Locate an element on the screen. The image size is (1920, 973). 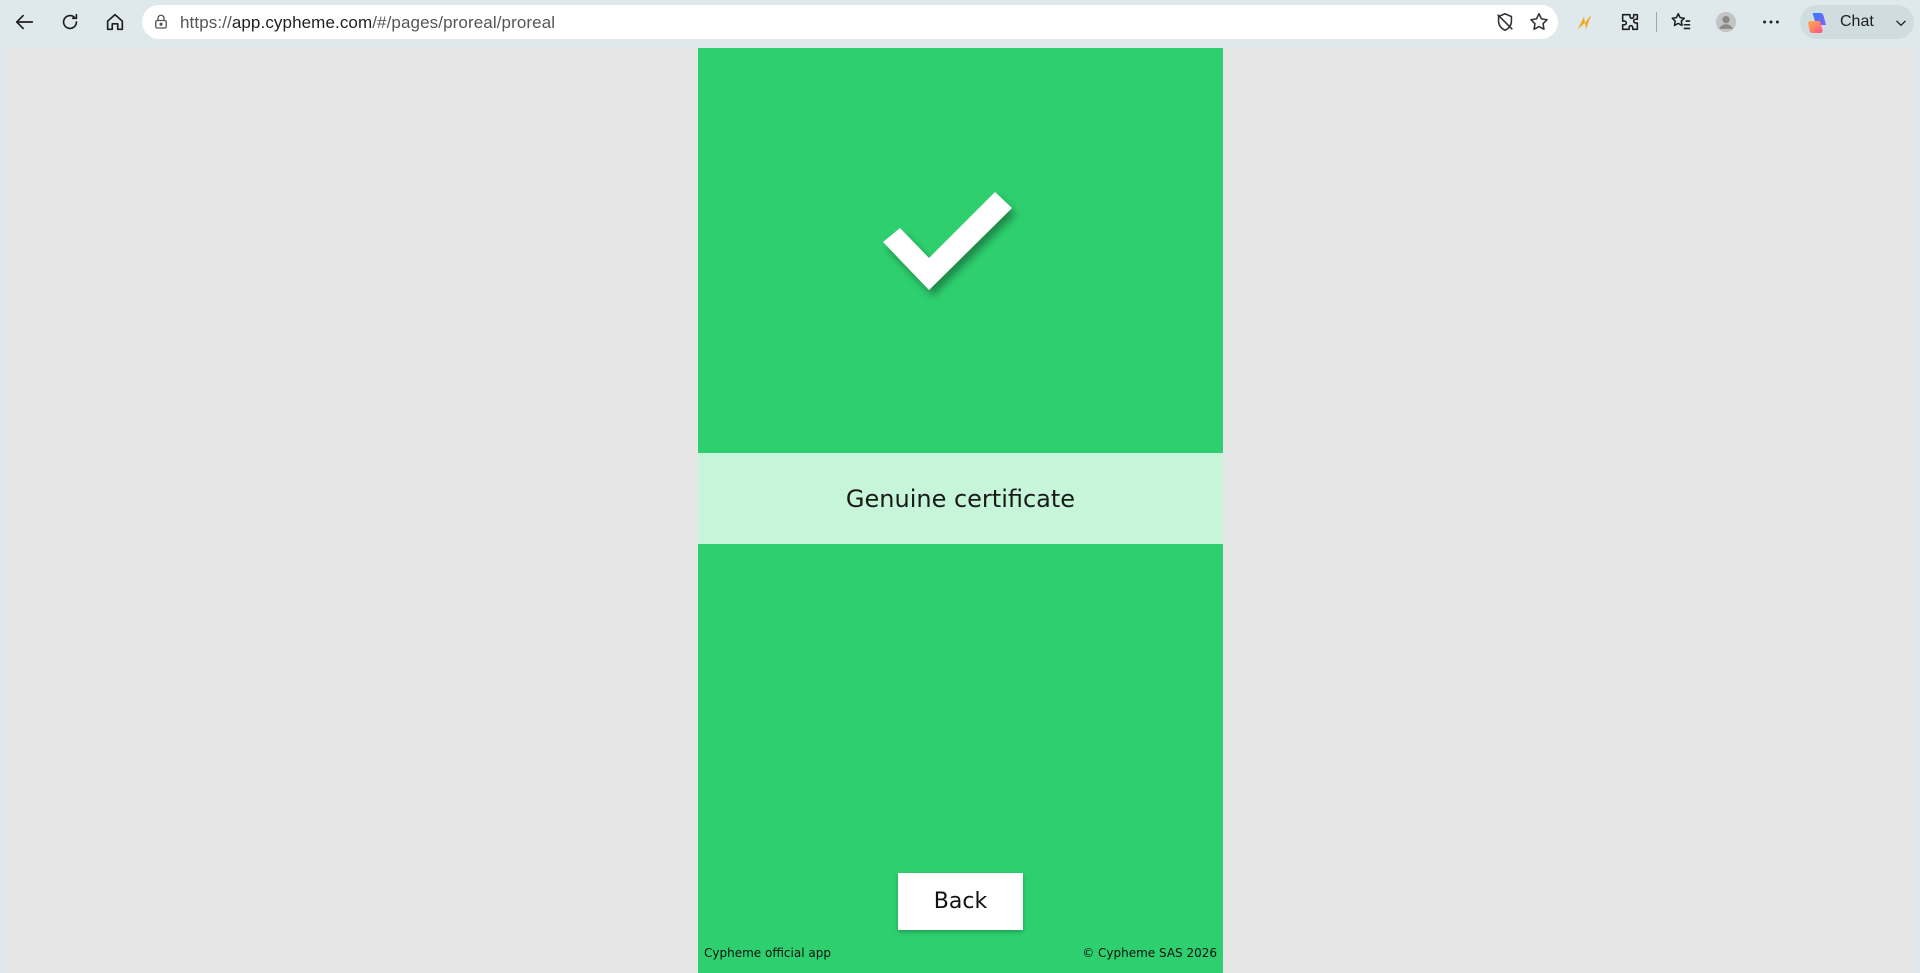
back-button: Back is located at coordinates (960, 901).